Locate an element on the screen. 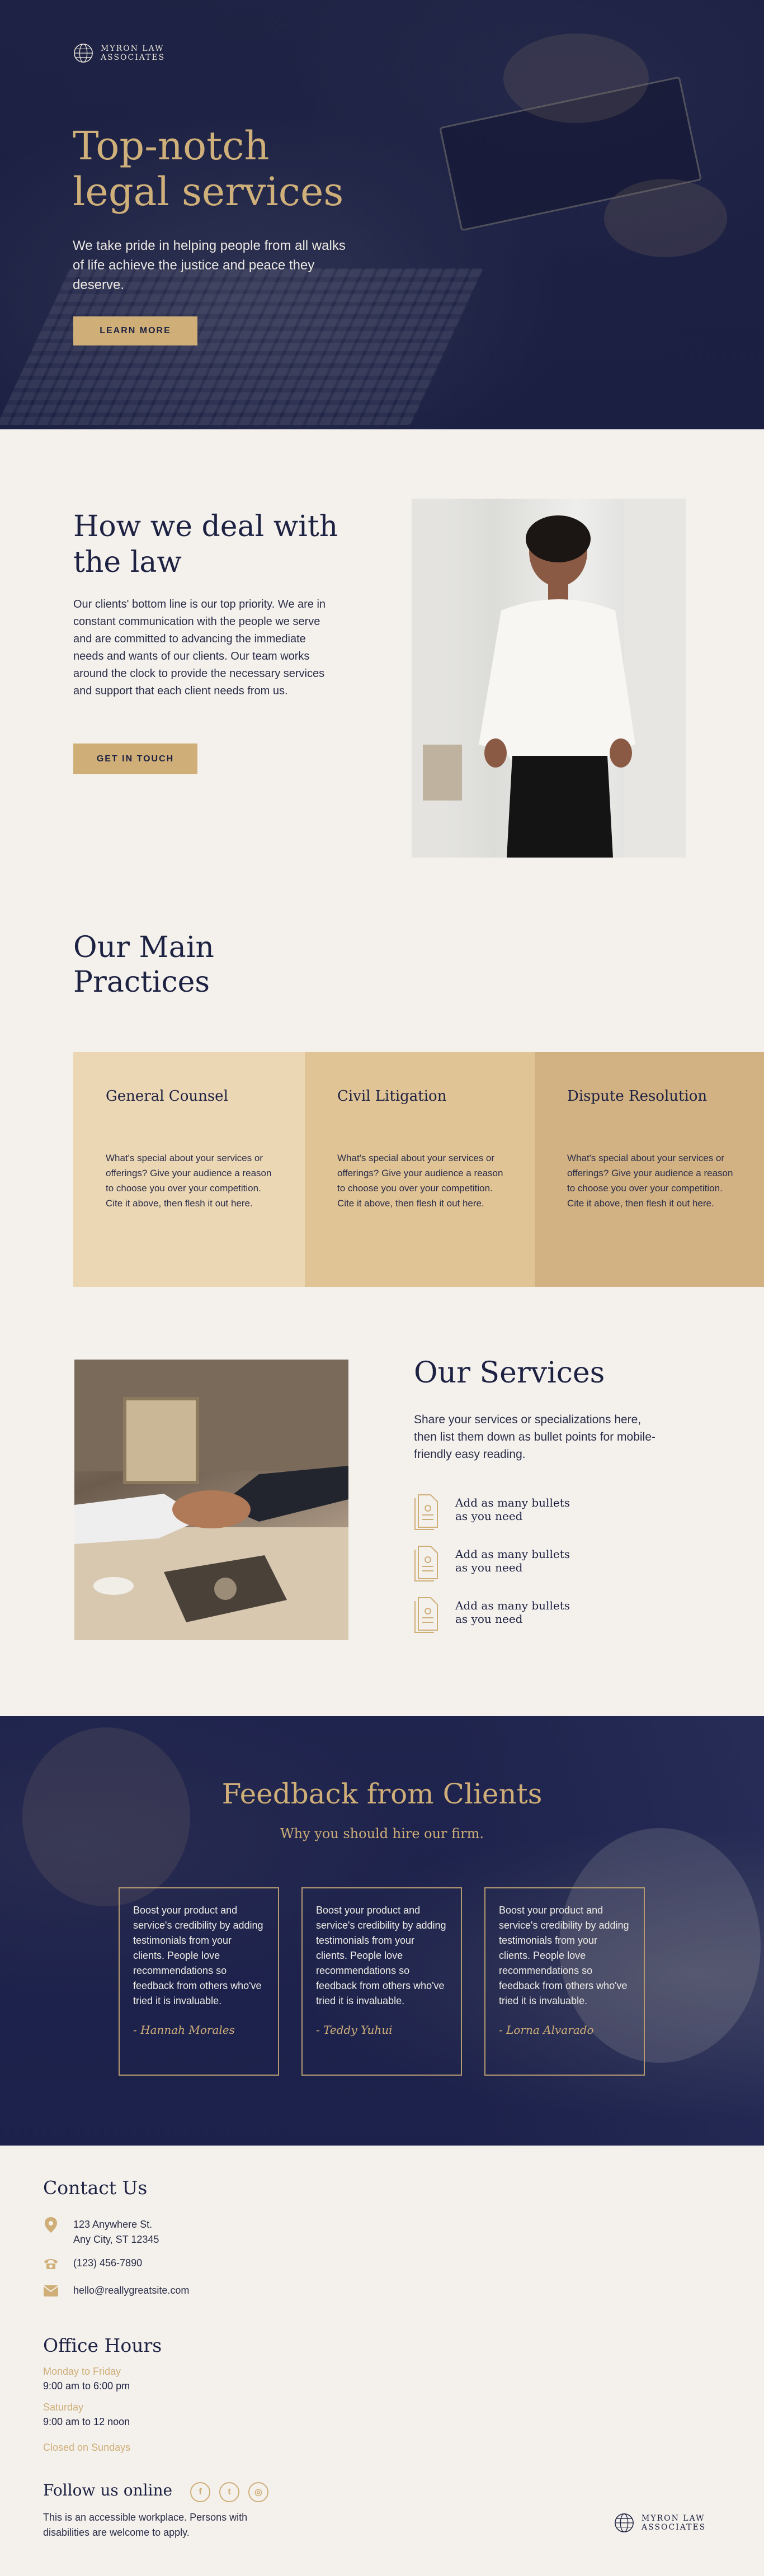 This screenshot has height=2576, width=764. weekday-hours: 9:00 am to 6:00 pm is located at coordinates (86, 2386).